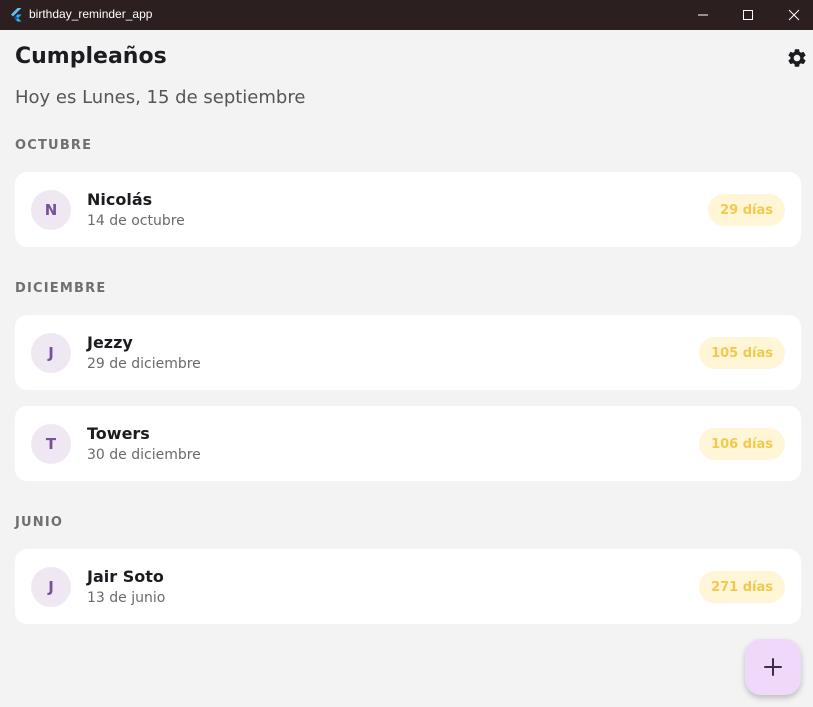 The image size is (813, 707). What do you see at coordinates (118, 433) in the screenshot?
I see `person-name: Towers` at bounding box center [118, 433].